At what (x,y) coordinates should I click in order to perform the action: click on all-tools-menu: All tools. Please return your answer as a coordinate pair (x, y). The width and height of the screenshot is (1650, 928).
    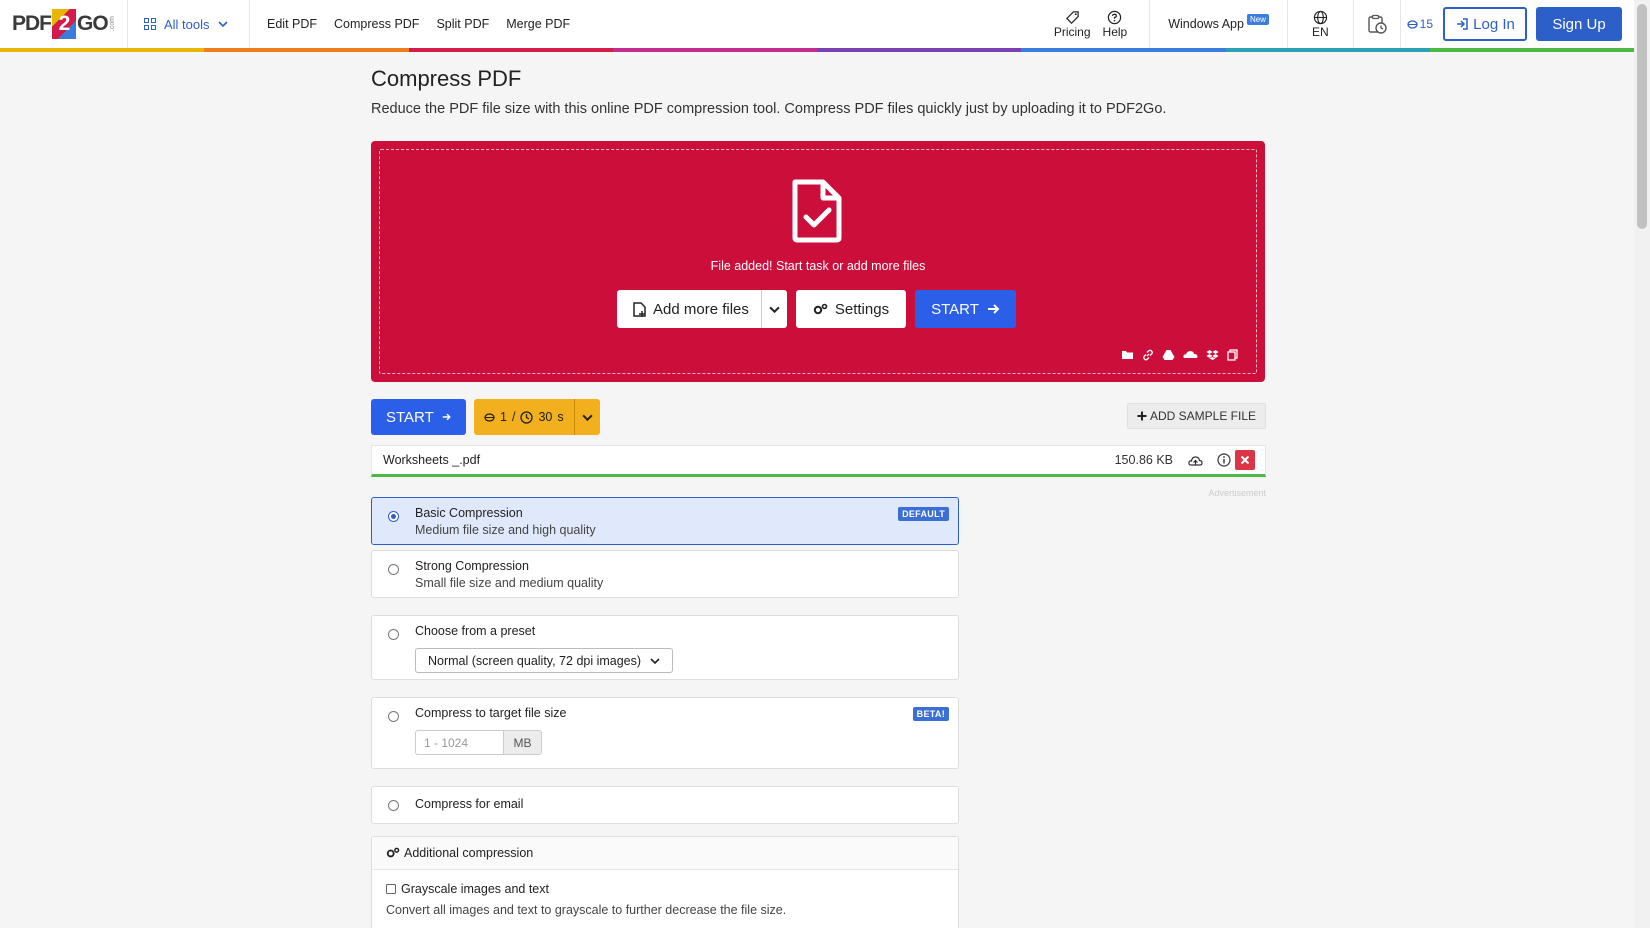
    Looking at the image, I should click on (189, 24).